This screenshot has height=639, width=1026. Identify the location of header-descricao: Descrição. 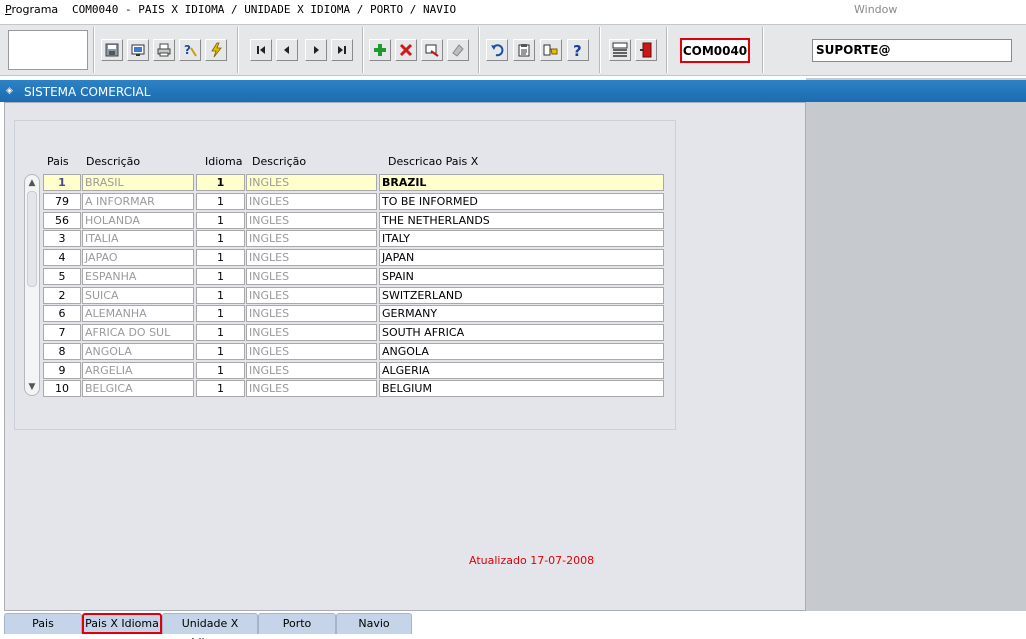
(113, 161).